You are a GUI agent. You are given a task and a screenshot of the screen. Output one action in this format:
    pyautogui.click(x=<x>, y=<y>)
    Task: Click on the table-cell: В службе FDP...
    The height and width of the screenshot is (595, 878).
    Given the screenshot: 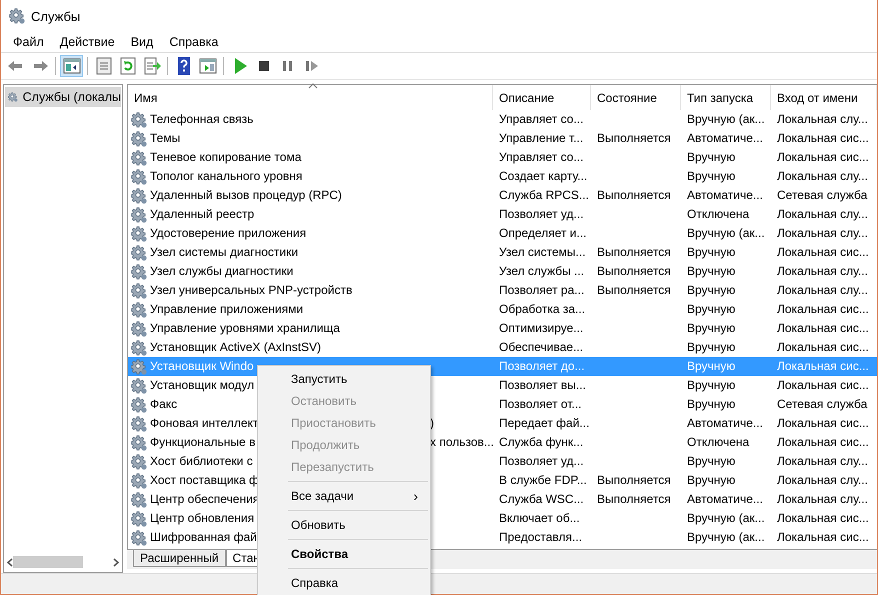 What is the action you would take?
    pyautogui.click(x=542, y=480)
    